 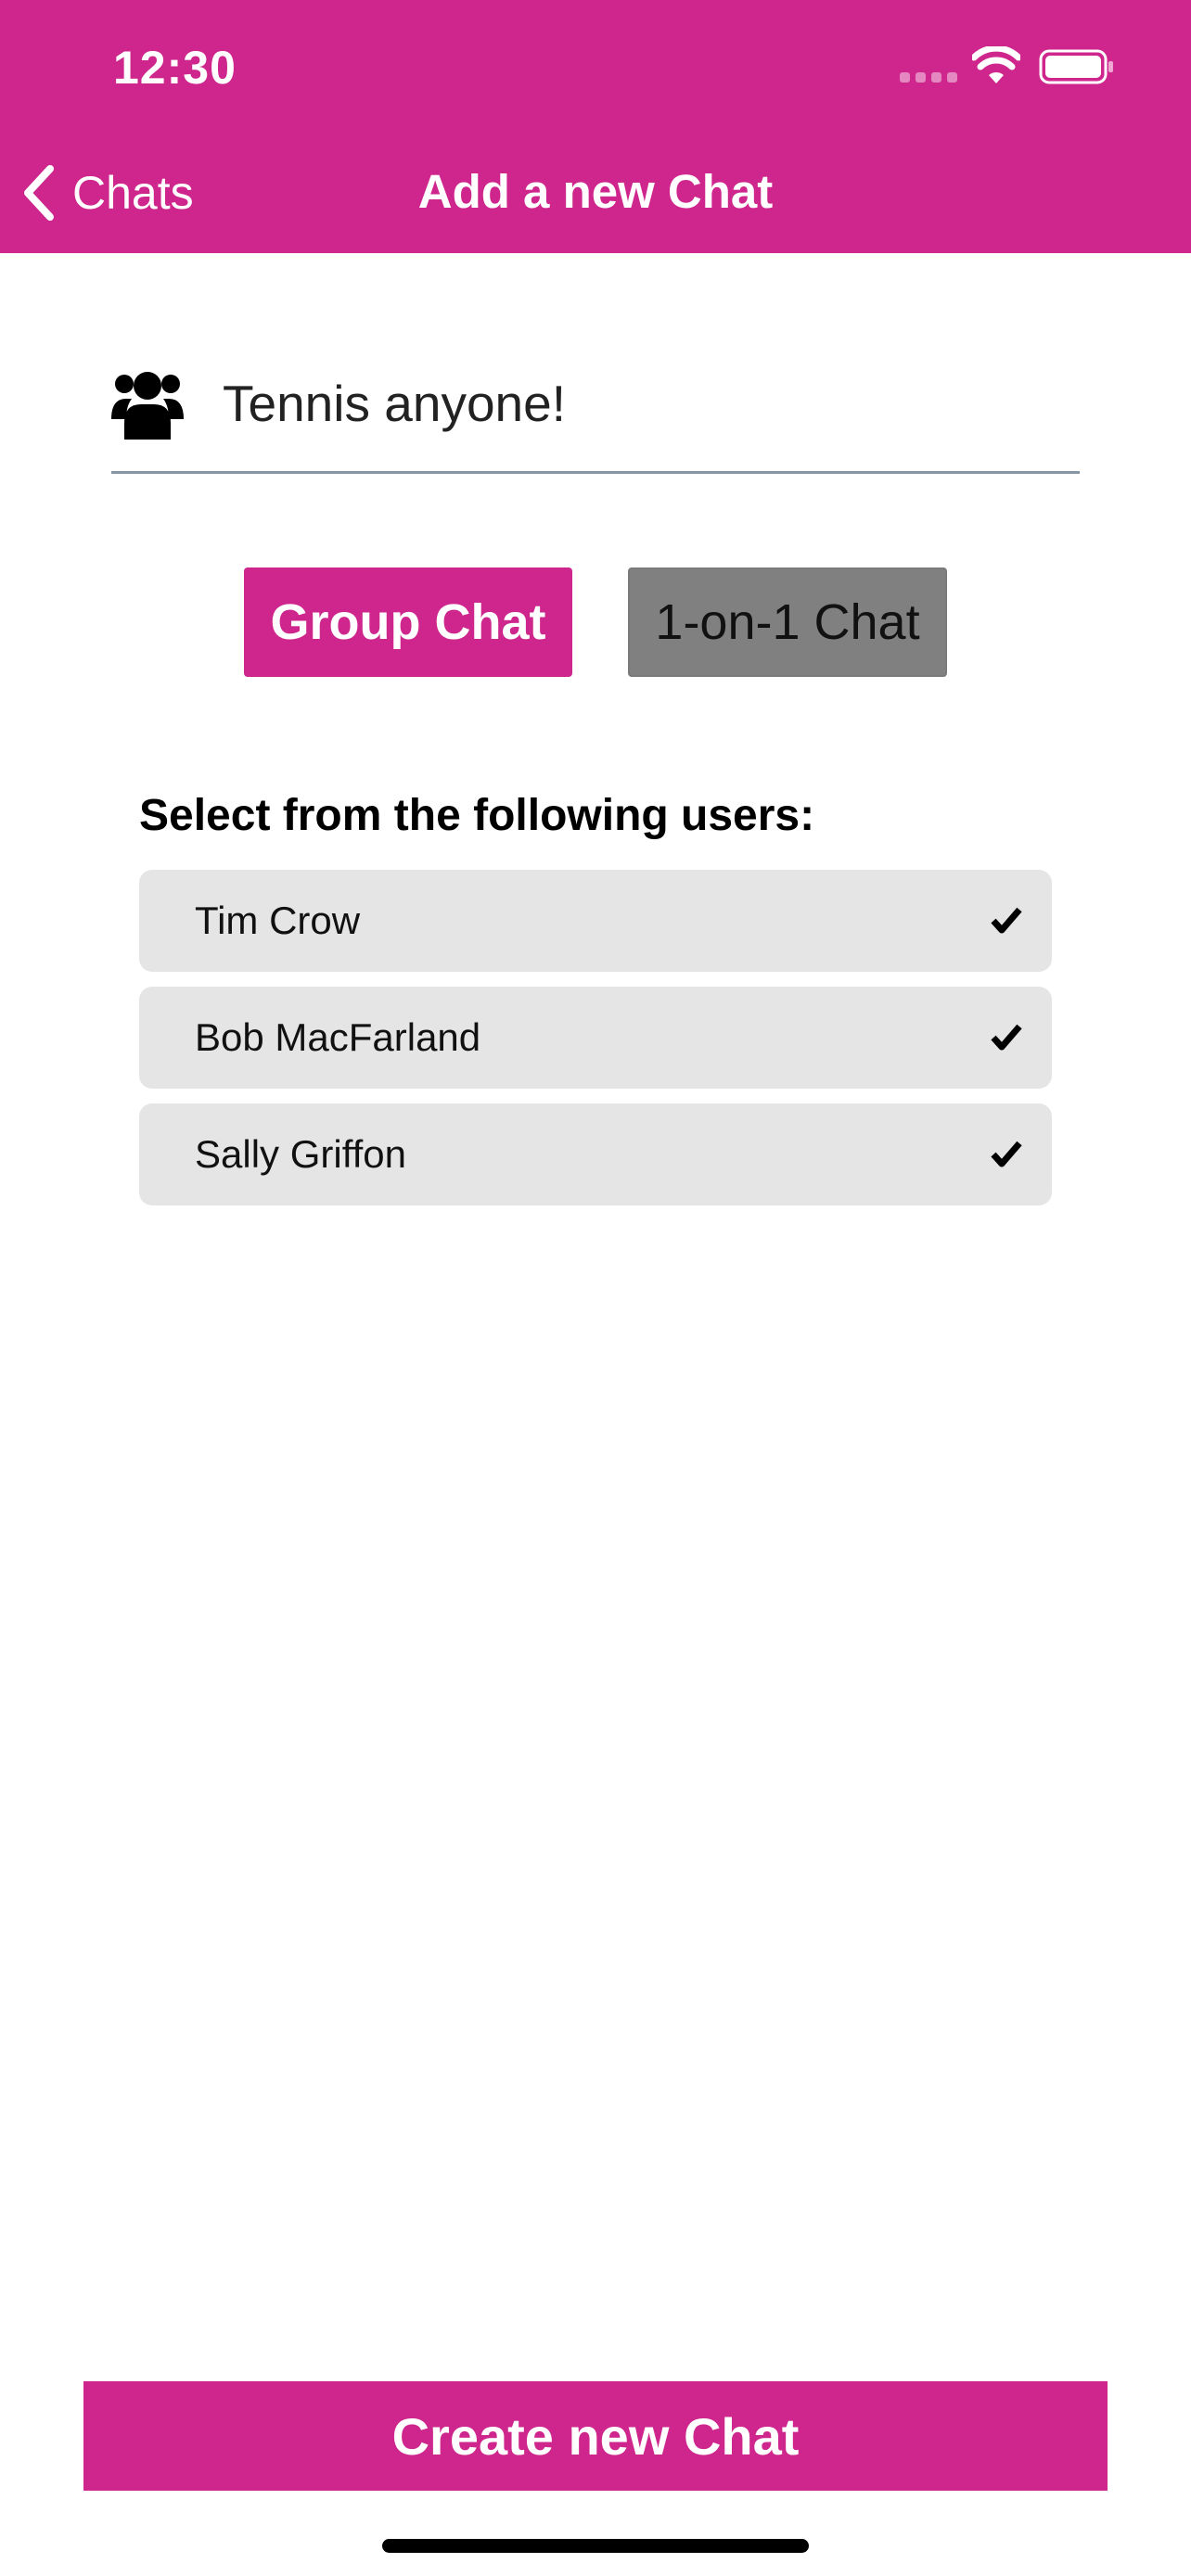 What do you see at coordinates (595, 191) in the screenshot?
I see `page-title: Add a new Chat` at bounding box center [595, 191].